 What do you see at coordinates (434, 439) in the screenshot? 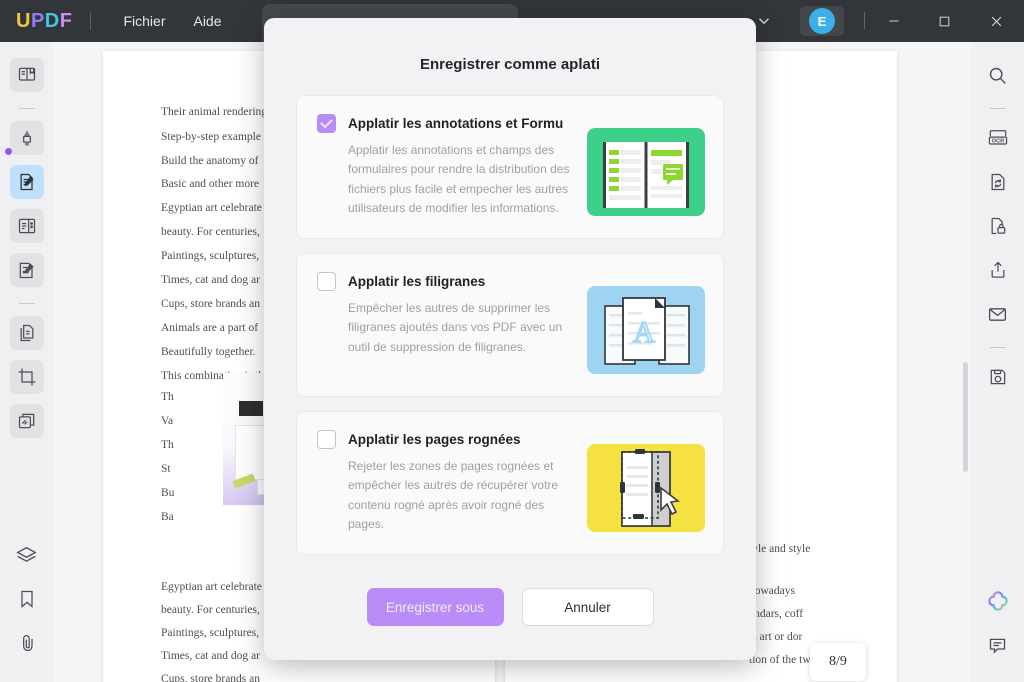
I see `option-title: Applatir les pages rognées` at bounding box center [434, 439].